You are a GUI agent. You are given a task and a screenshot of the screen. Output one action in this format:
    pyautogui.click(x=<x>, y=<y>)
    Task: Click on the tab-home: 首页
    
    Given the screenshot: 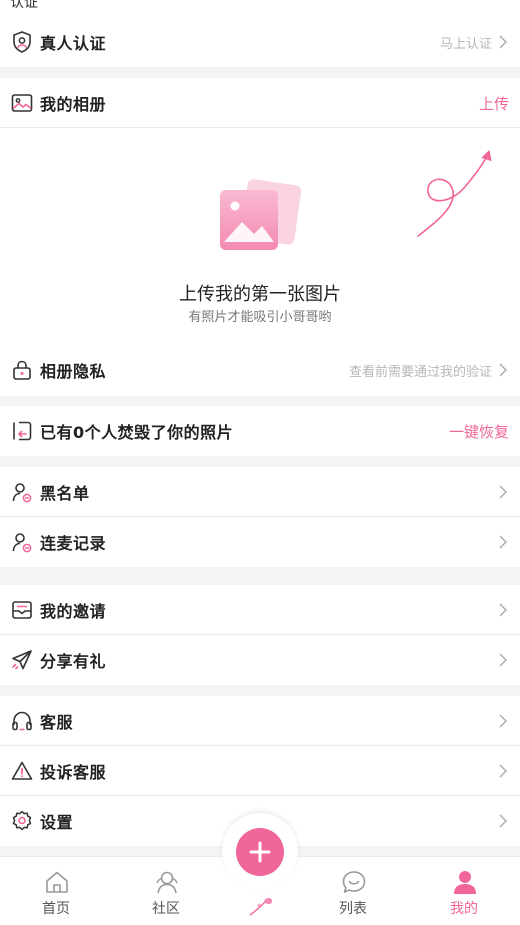 What is the action you would take?
    pyautogui.click(x=56, y=891)
    